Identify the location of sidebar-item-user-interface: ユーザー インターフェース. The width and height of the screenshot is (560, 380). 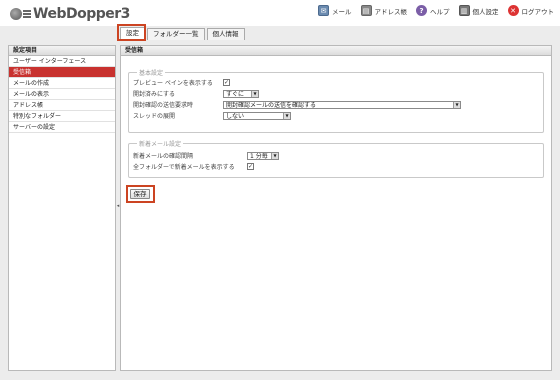
(62, 61).